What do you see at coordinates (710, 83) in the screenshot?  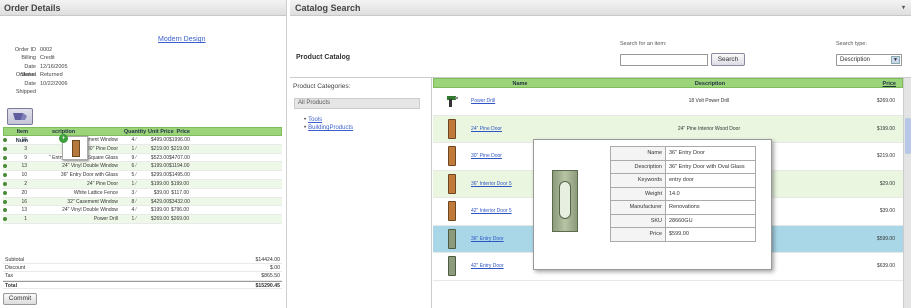 I see `col-description: Description` at bounding box center [710, 83].